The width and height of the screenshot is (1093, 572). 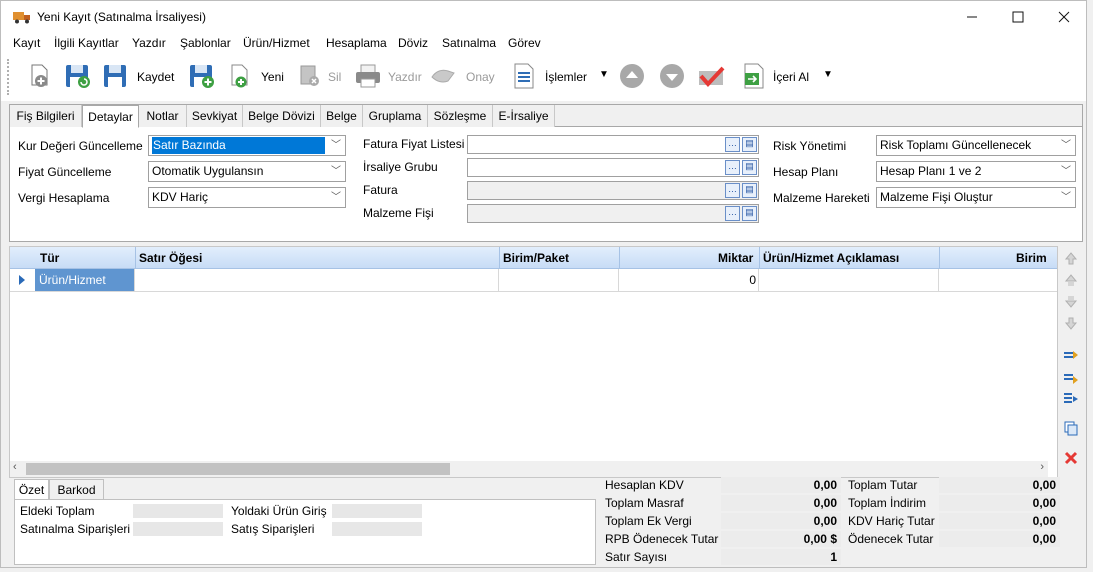 What do you see at coordinates (976, 171) in the screenshot?
I see `hesap-plani-combo: Hesap Planı 1 ve 2 ﹀` at bounding box center [976, 171].